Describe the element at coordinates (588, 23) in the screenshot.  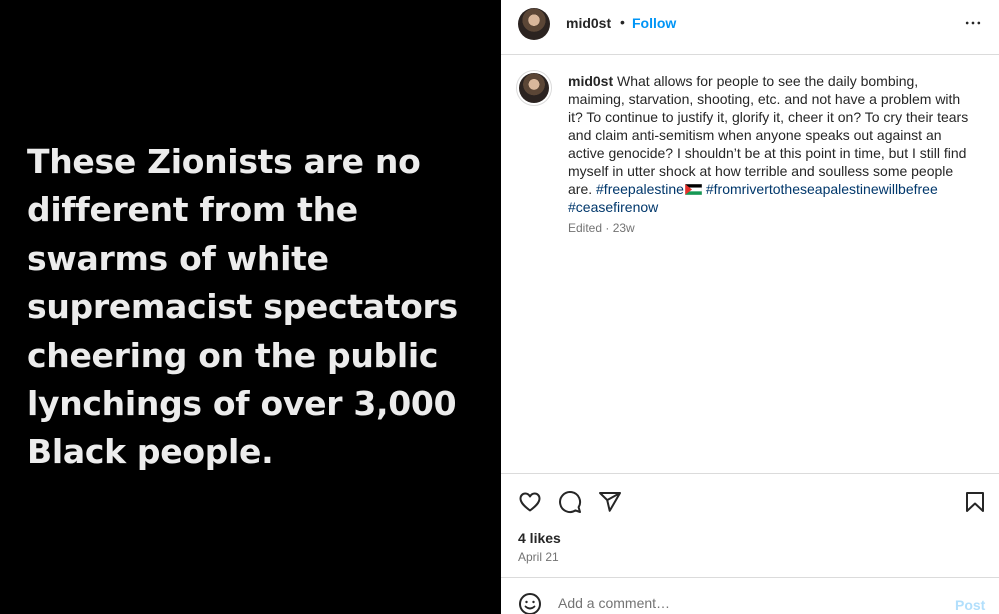
I see `author-username: mid0st` at that location.